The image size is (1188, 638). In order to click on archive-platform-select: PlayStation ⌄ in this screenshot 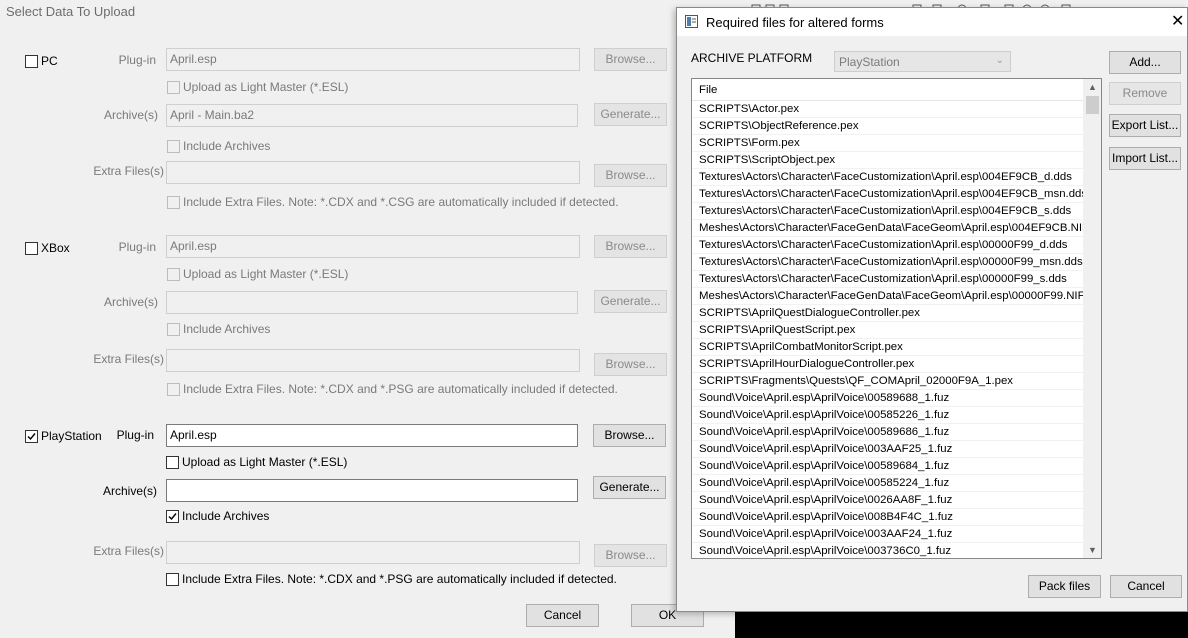, I will do `click(922, 61)`.